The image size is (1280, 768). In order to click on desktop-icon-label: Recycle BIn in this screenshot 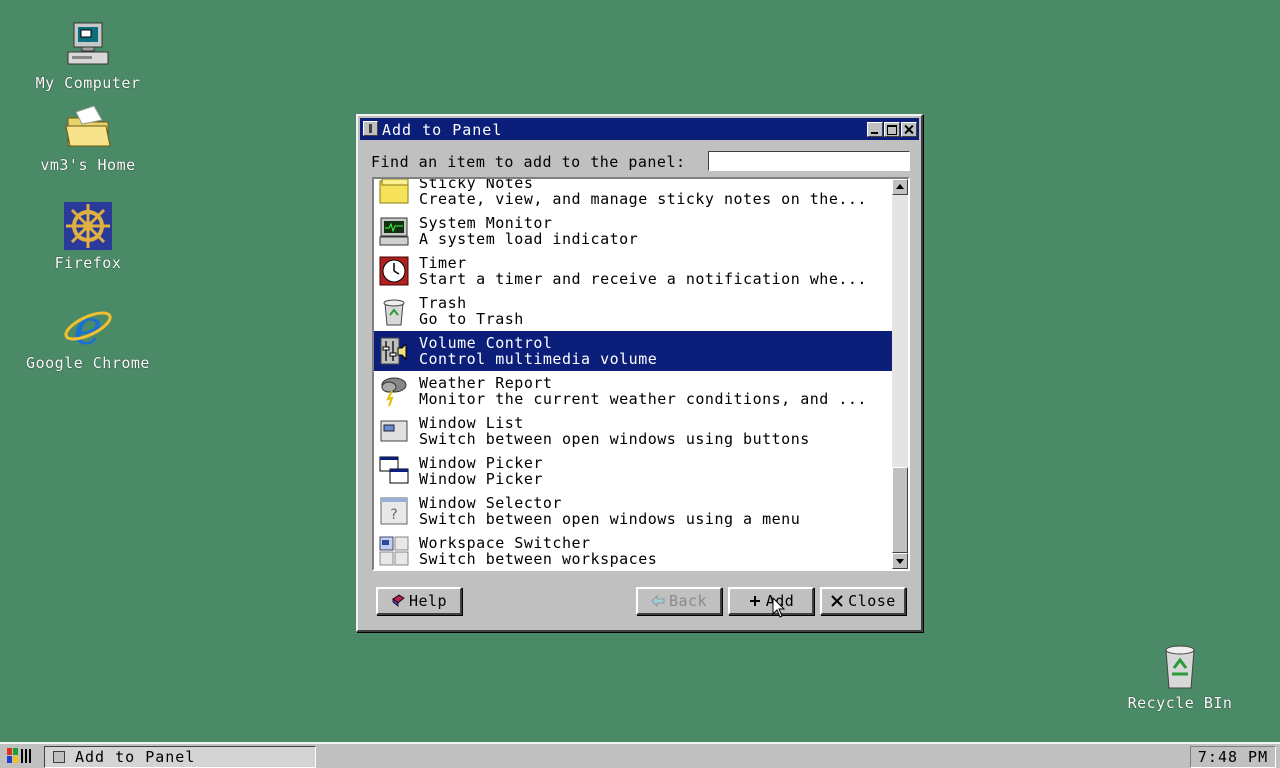, I will do `click(1180, 703)`.